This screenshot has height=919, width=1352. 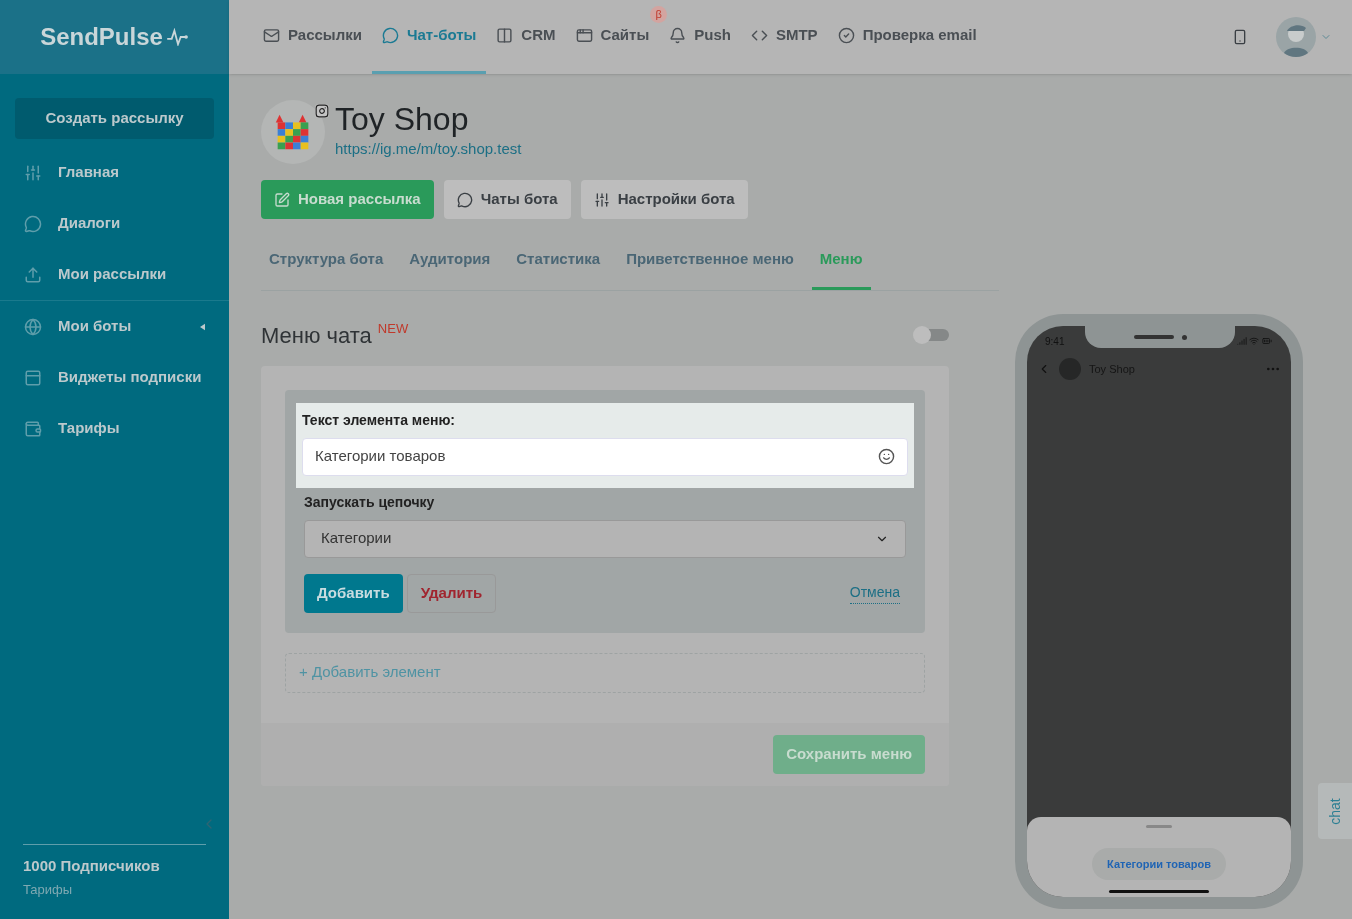 I want to click on chain-select: Категории, so click(x=605, y=538).